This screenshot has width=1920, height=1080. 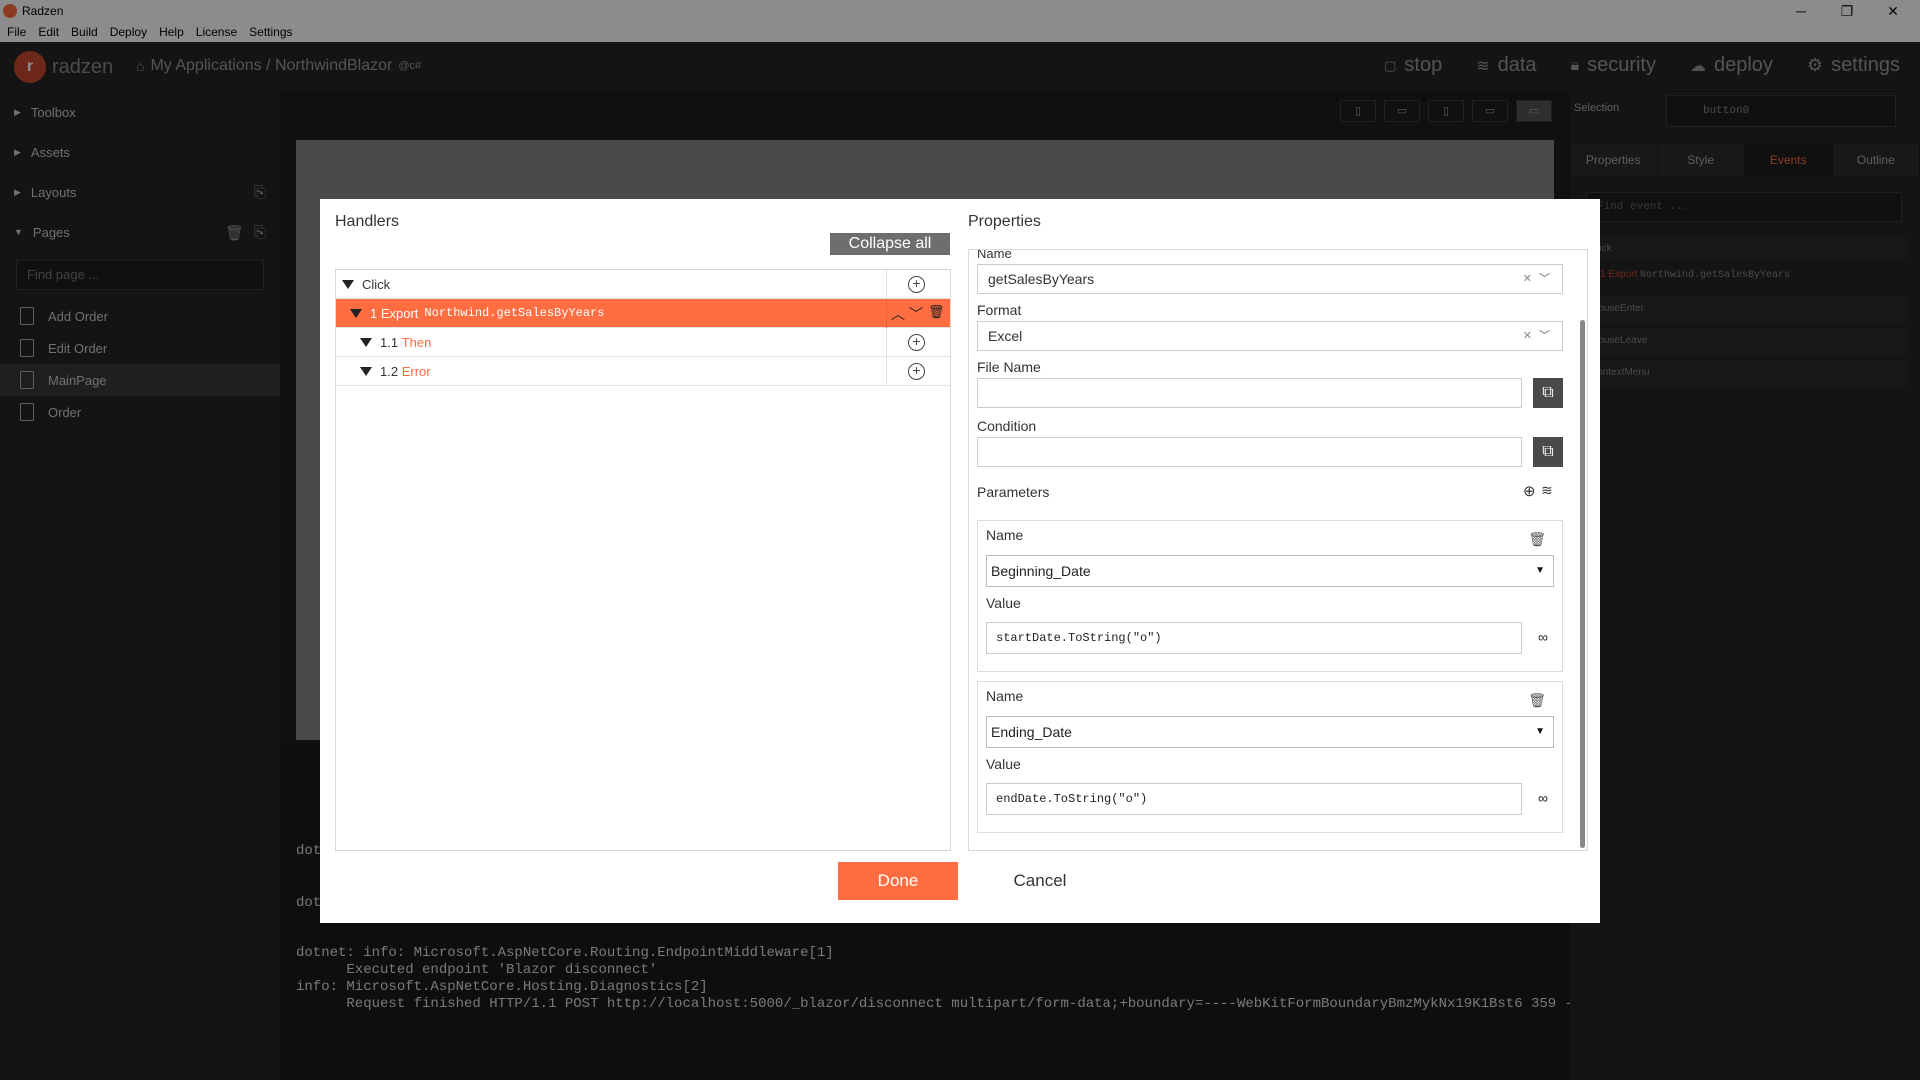 What do you see at coordinates (999, 310) in the screenshot?
I see `format-label: Format` at bounding box center [999, 310].